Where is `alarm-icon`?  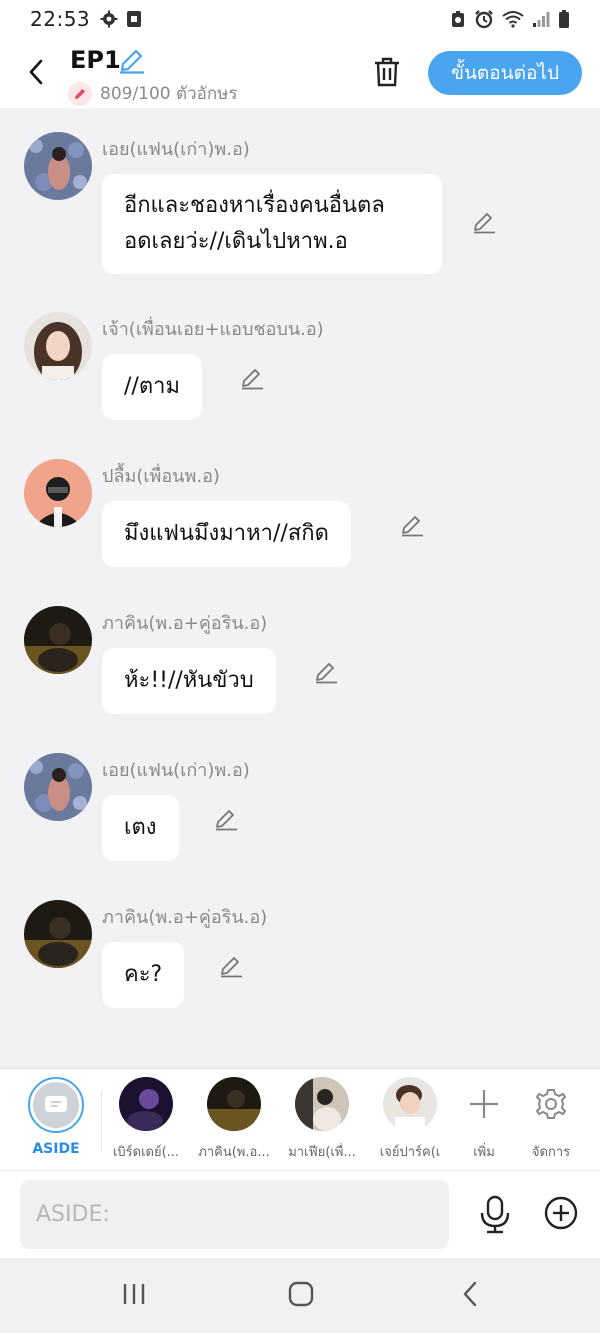
alarm-icon is located at coordinates (484, 19).